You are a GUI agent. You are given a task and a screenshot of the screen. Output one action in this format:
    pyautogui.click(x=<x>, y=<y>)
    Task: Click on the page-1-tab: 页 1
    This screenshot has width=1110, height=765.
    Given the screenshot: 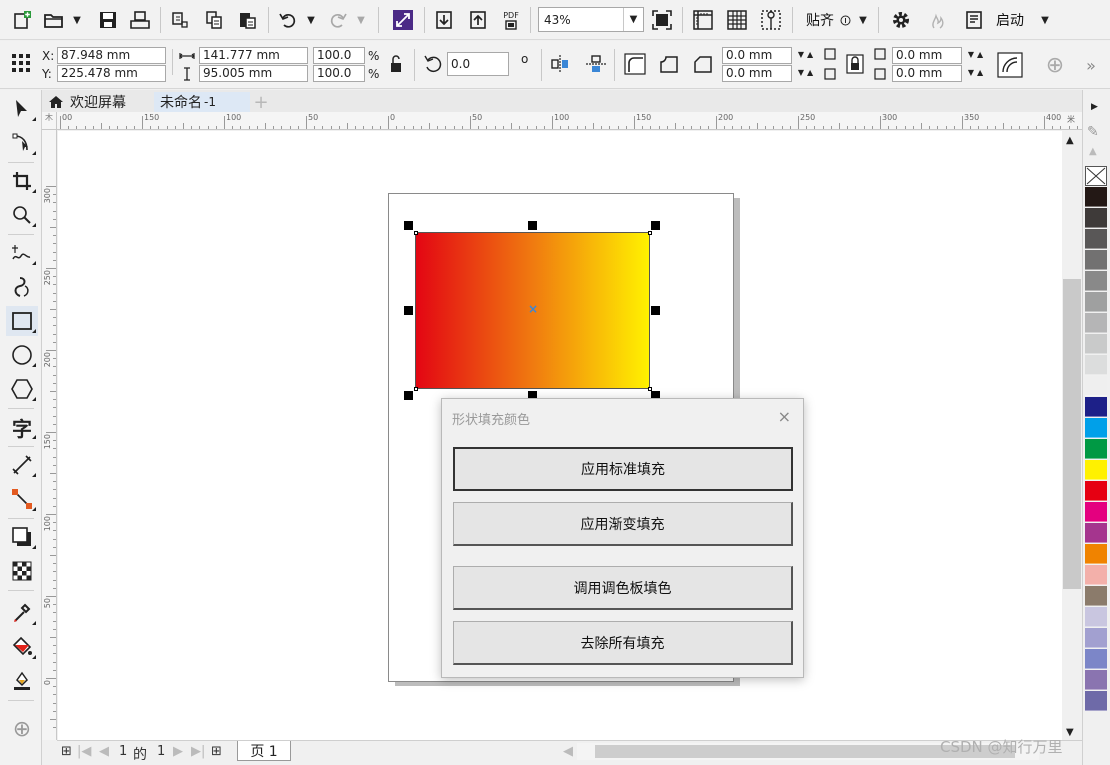 What is the action you would take?
    pyautogui.click(x=264, y=751)
    